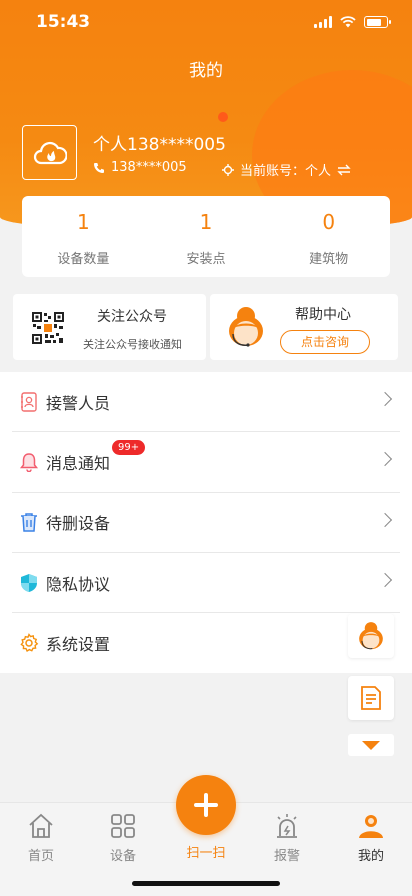 Image resolution: width=412 pixels, height=896 pixels. What do you see at coordinates (40, 856) in the screenshot?
I see `tab-label: 首页` at bounding box center [40, 856].